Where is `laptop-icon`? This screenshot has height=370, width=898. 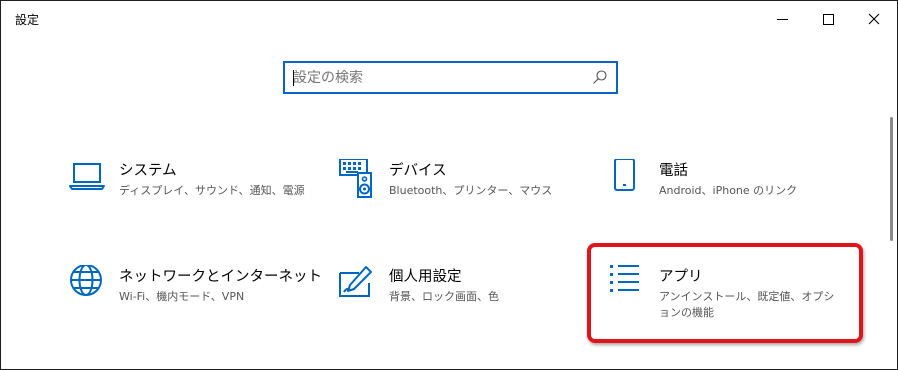
laptop-icon is located at coordinates (87, 176).